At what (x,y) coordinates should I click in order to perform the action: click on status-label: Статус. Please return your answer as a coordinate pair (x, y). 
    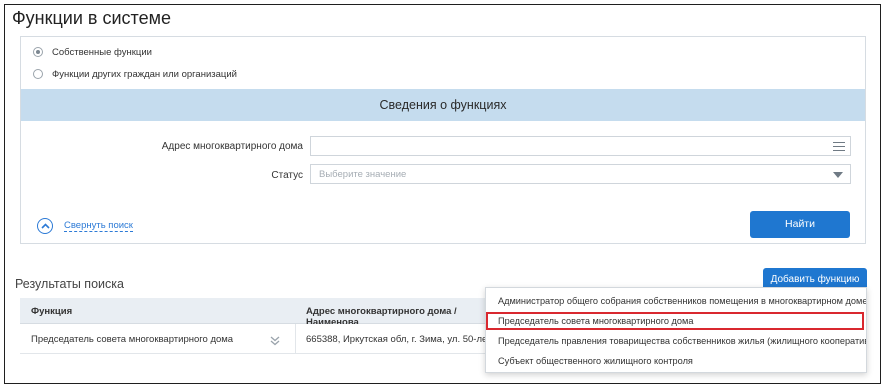
    Looking at the image, I should click on (287, 175).